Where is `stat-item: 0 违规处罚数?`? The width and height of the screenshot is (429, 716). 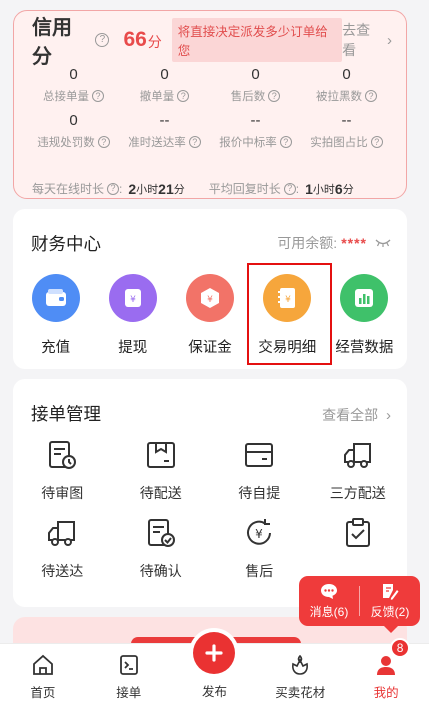 stat-item: 0 违规处罚数? is located at coordinates (73, 130).